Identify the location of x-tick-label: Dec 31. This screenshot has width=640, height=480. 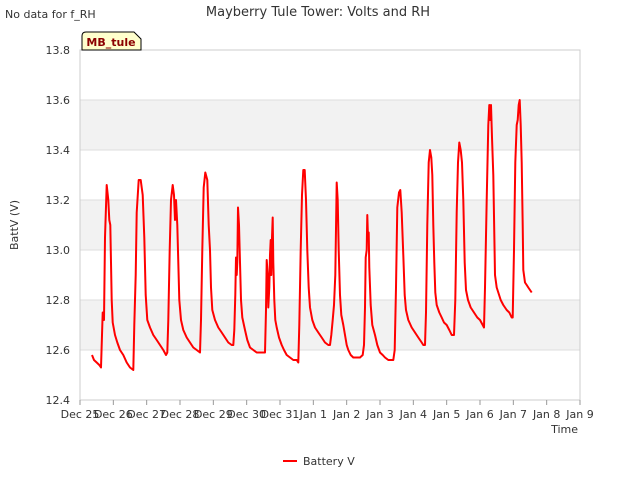
(280, 414).